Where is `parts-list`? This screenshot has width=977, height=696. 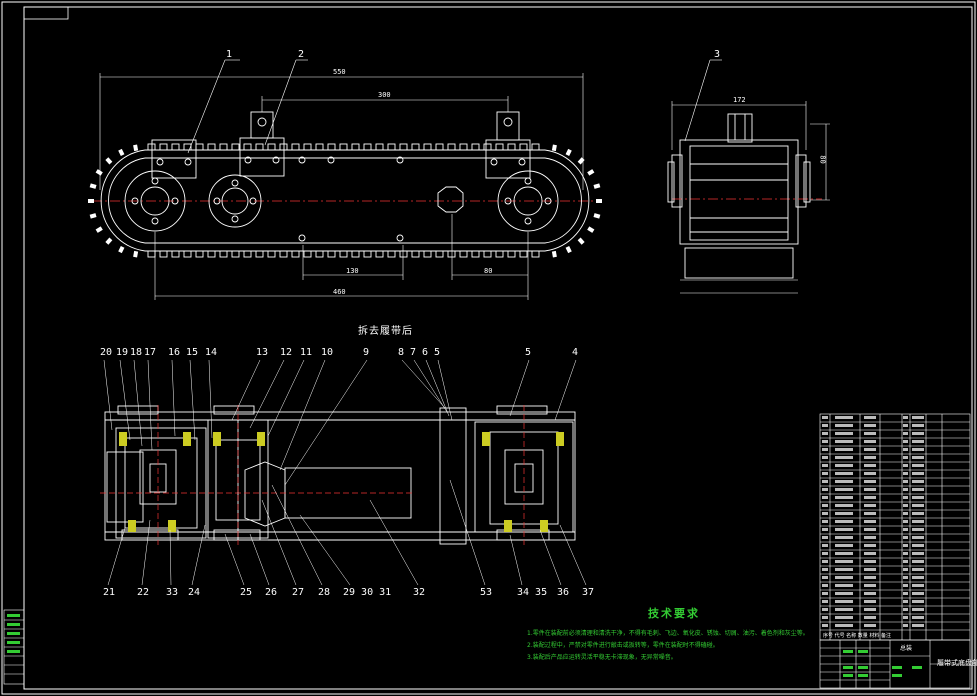
parts-list is located at coordinates (895, 527).